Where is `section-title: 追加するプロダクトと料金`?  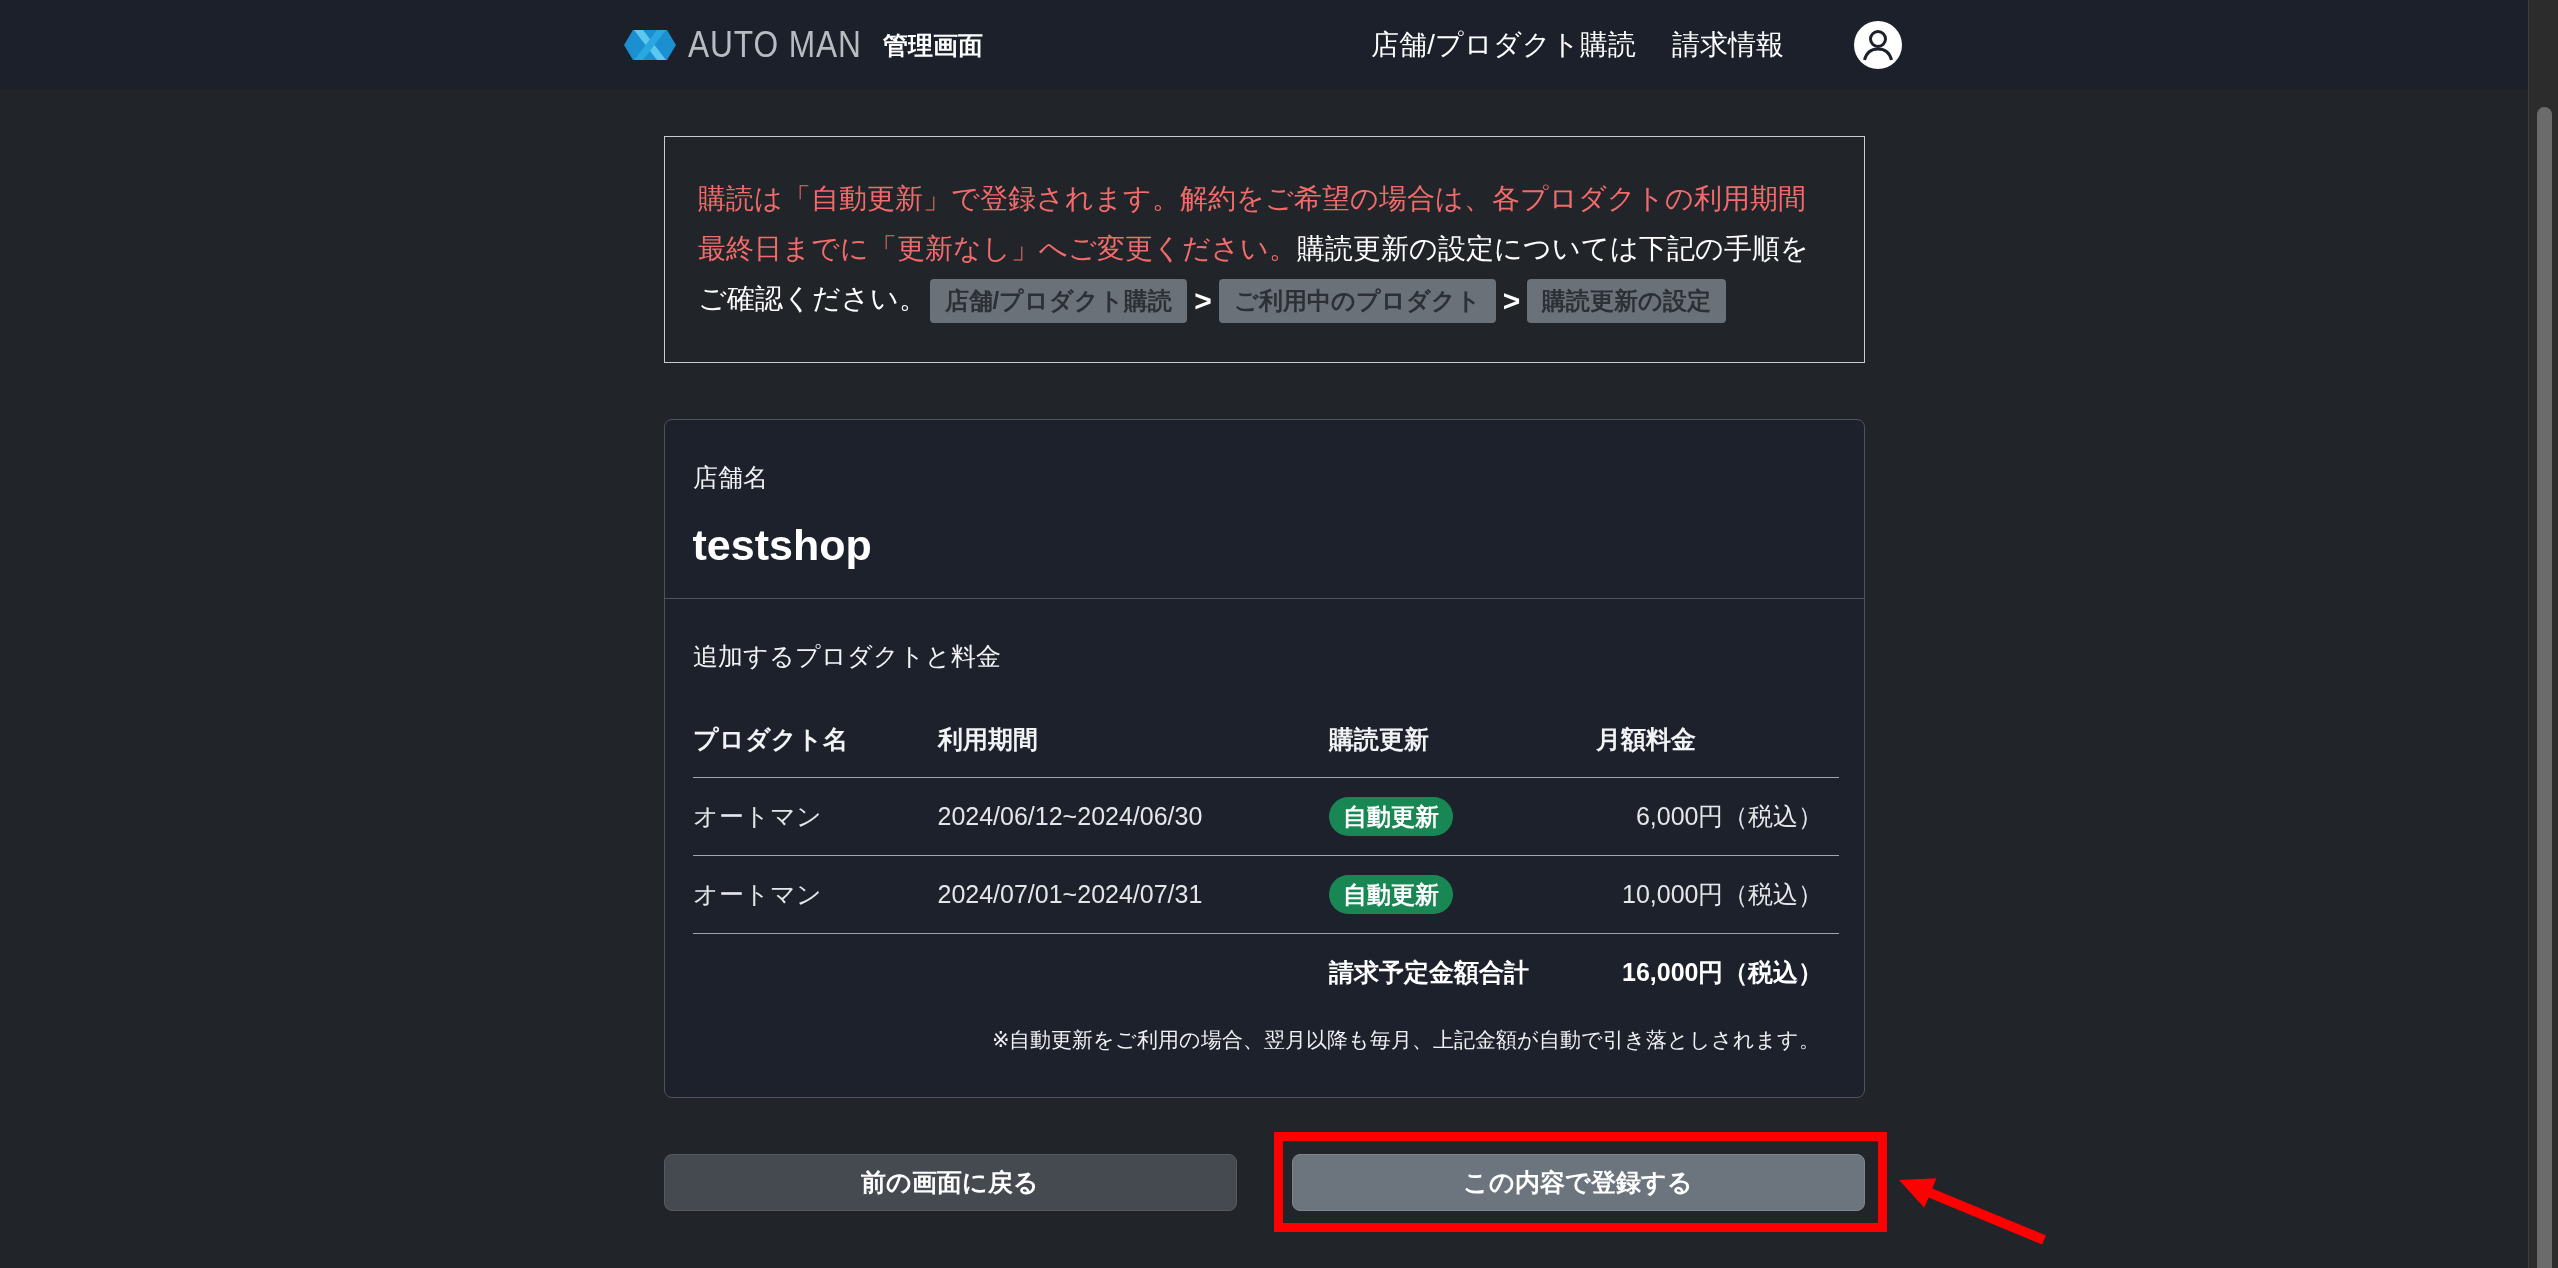 section-title: 追加するプロダクトと料金 is located at coordinates (847, 656).